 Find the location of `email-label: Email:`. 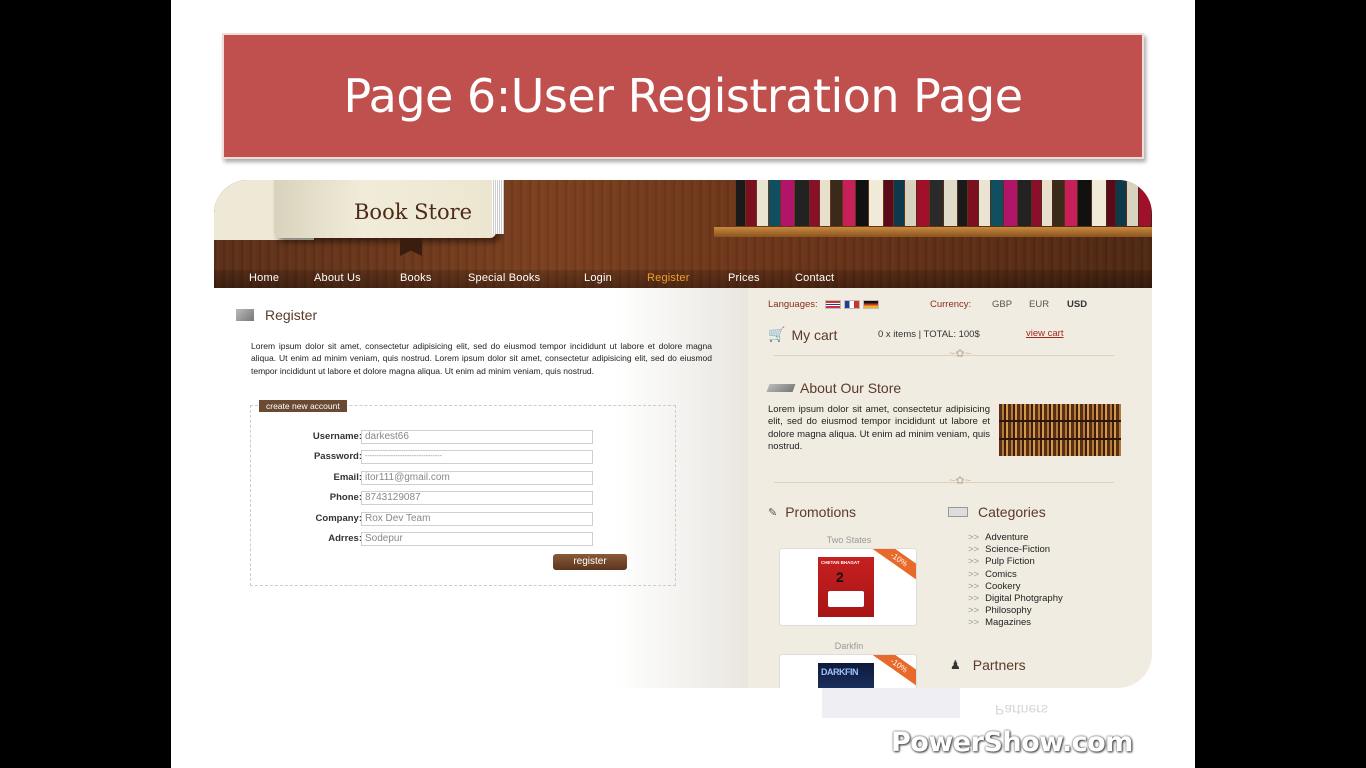

email-label: Email: is located at coordinates (347, 477).